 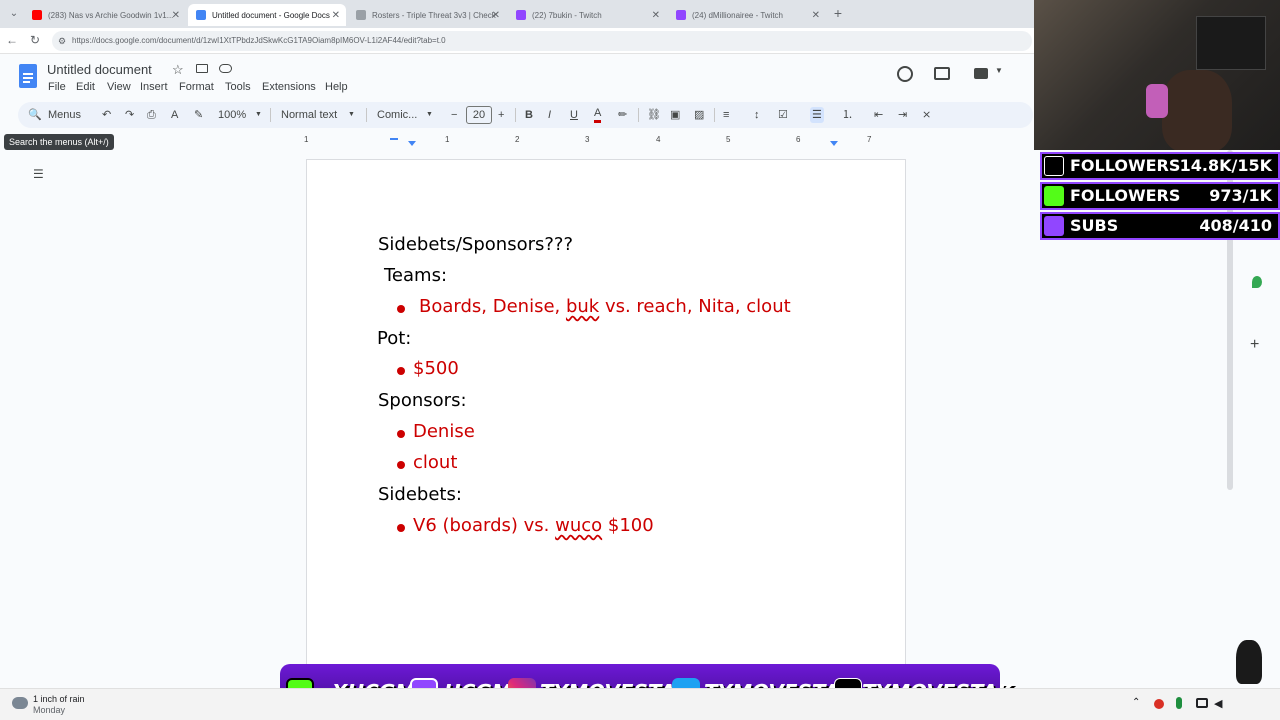 I want to click on move-folder-icon, so click(x=202, y=68).